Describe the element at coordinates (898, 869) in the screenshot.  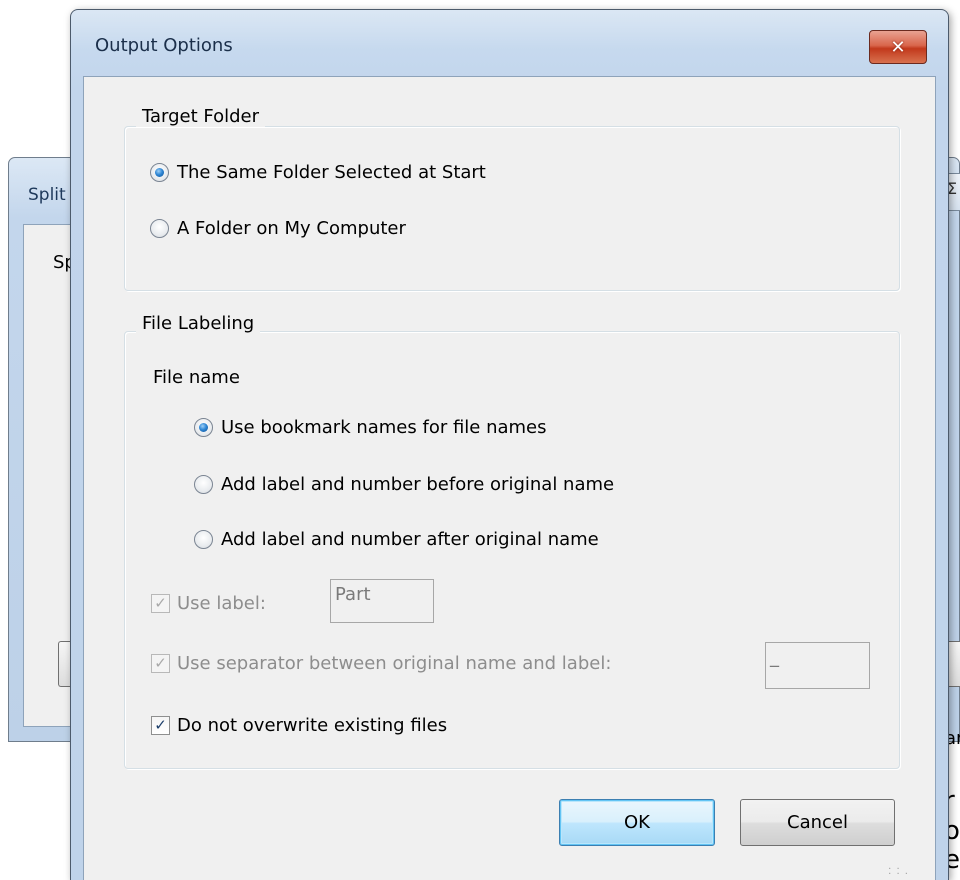
I see `resize-grip-icon: . .. . .` at that location.